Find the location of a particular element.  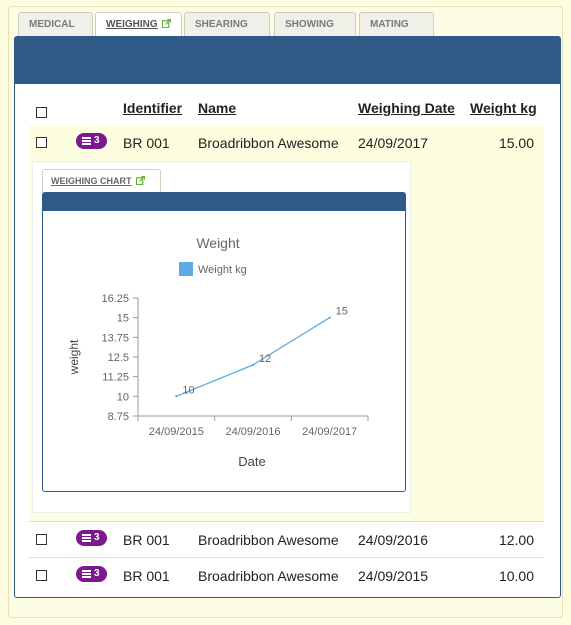

data-label: 15 is located at coordinates (342, 312).